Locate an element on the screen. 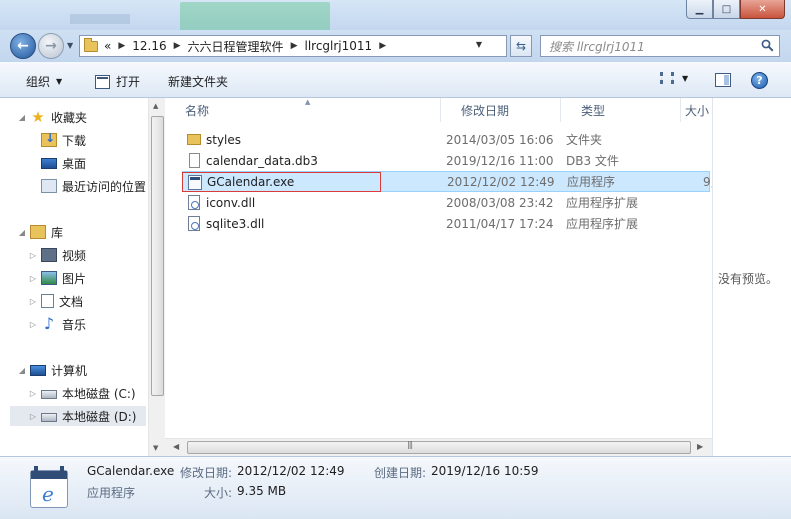 The width and height of the screenshot is (791, 519). search-input: 搜索 llrcglrj1011 is located at coordinates (660, 46).